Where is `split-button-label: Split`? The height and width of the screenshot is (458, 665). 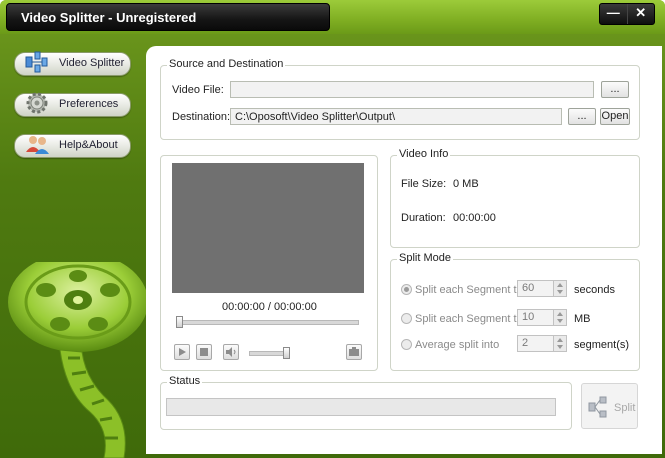 split-button-label: Split is located at coordinates (625, 408).